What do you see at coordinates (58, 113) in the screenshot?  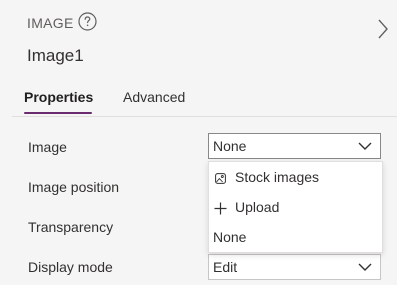 I see `active-tab-indicator` at bounding box center [58, 113].